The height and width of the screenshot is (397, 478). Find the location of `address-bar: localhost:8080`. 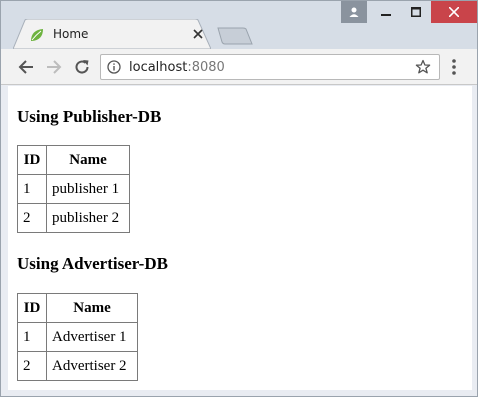

address-bar: localhost:8080 is located at coordinates (270, 67).